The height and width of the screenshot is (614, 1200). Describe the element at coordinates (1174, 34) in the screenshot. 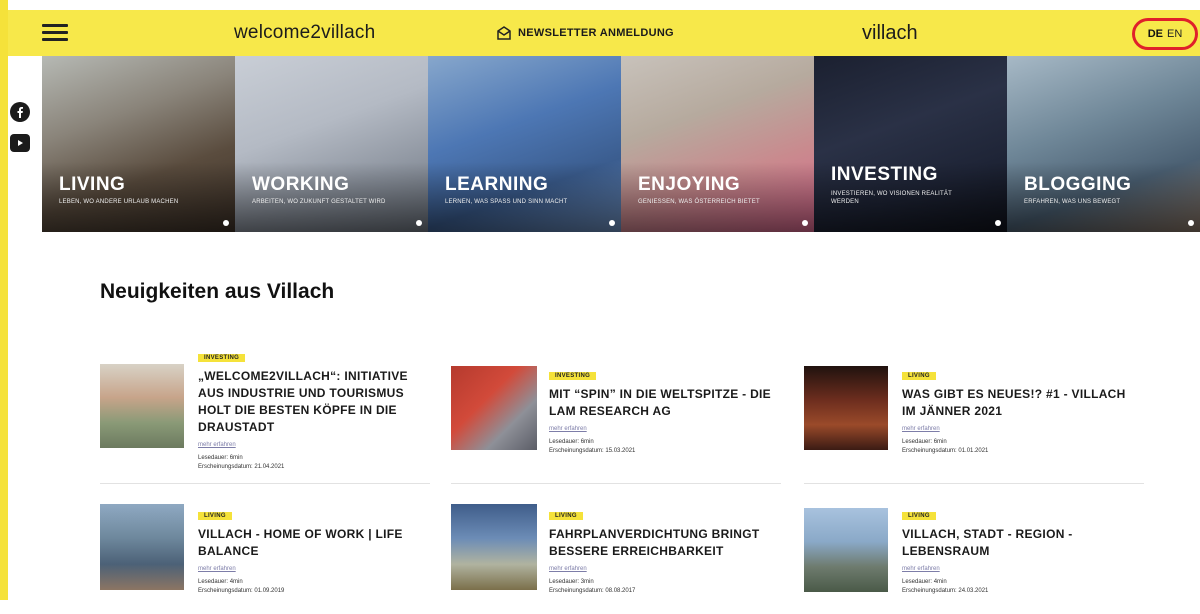

I see `lang-en-link: EN` at that location.